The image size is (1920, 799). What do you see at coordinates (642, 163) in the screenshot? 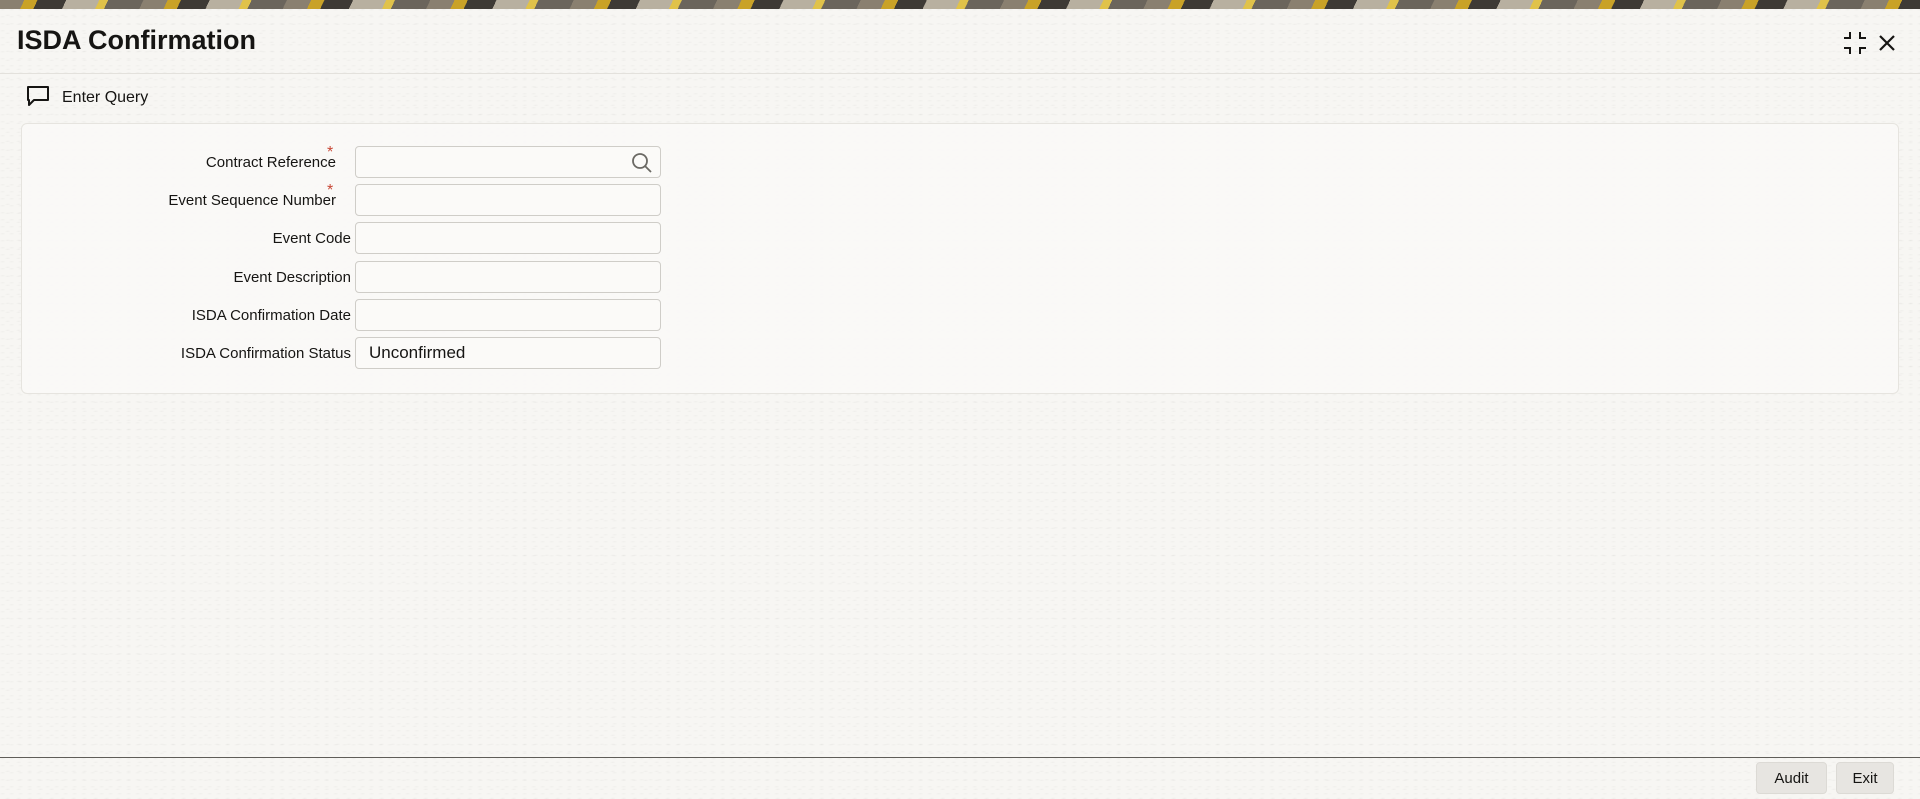
I see `search-icon` at bounding box center [642, 163].